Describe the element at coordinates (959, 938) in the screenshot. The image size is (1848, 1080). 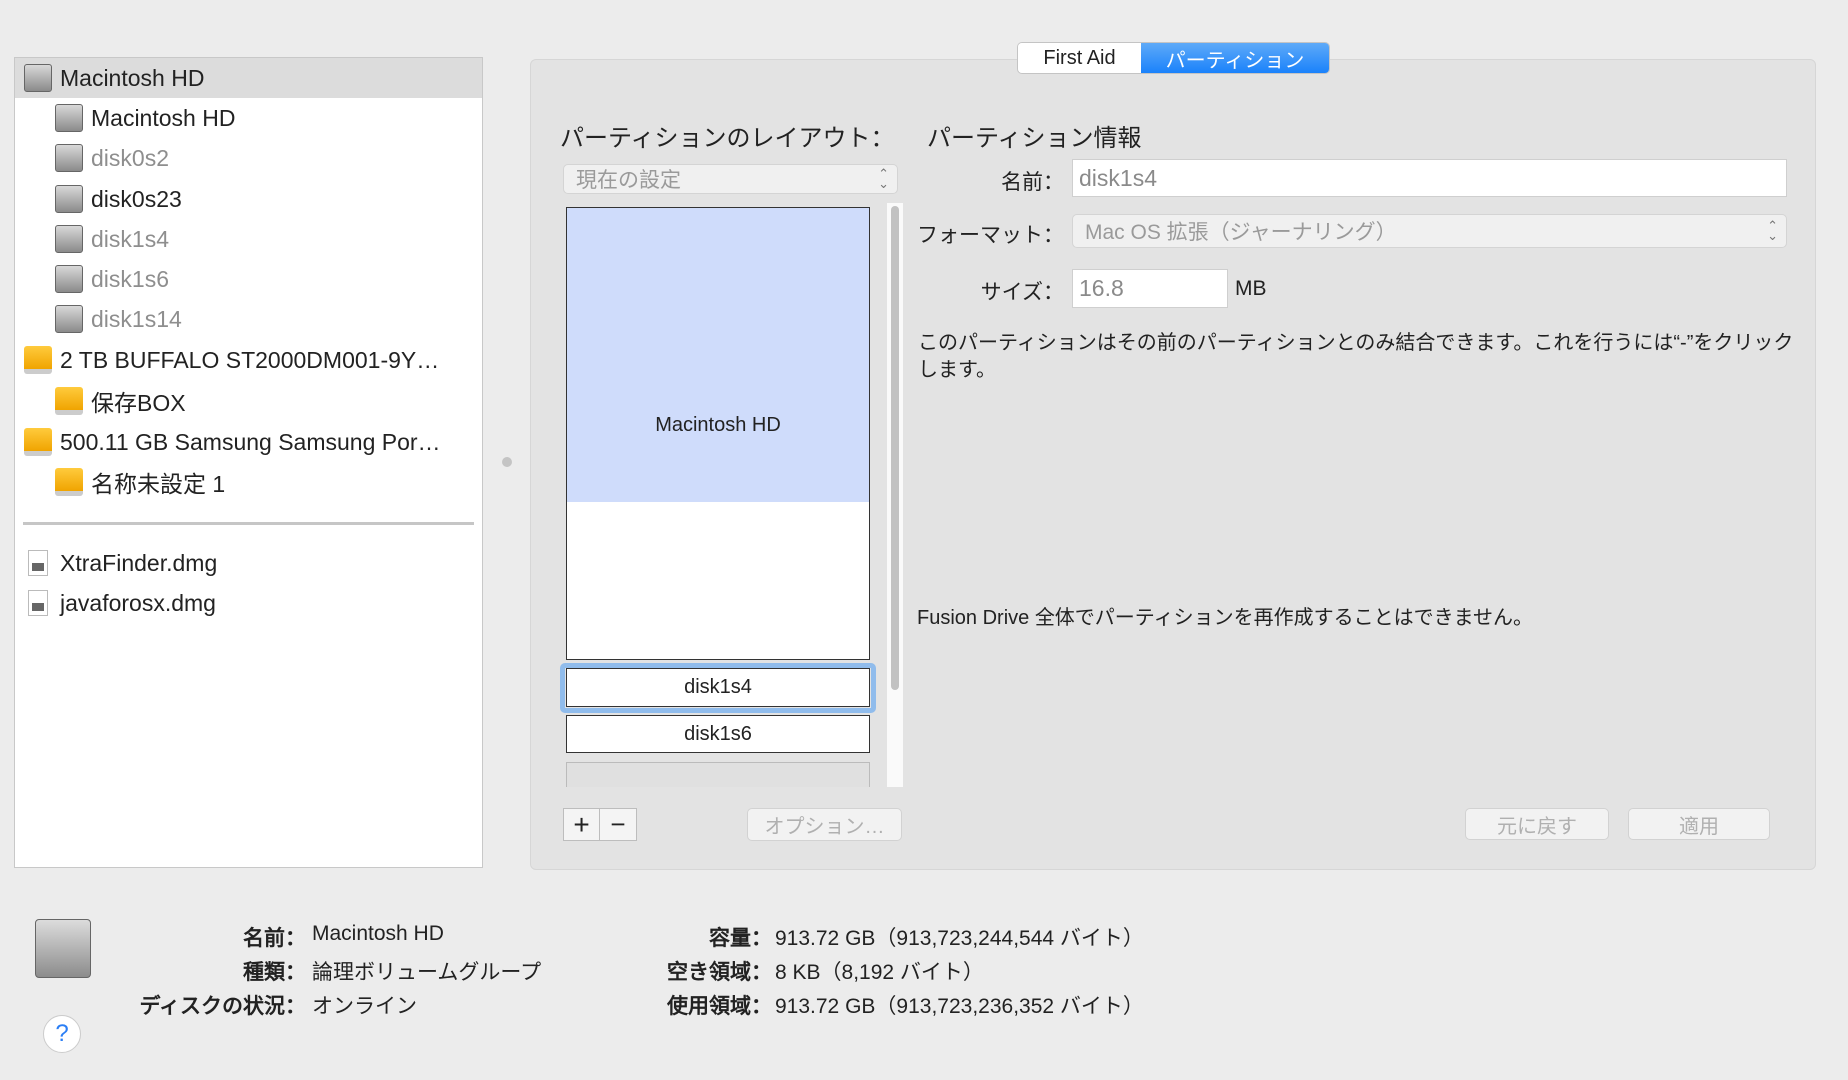
I see `capacity-value: 913.72 GB（913,723,244,544 バイト）` at that location.